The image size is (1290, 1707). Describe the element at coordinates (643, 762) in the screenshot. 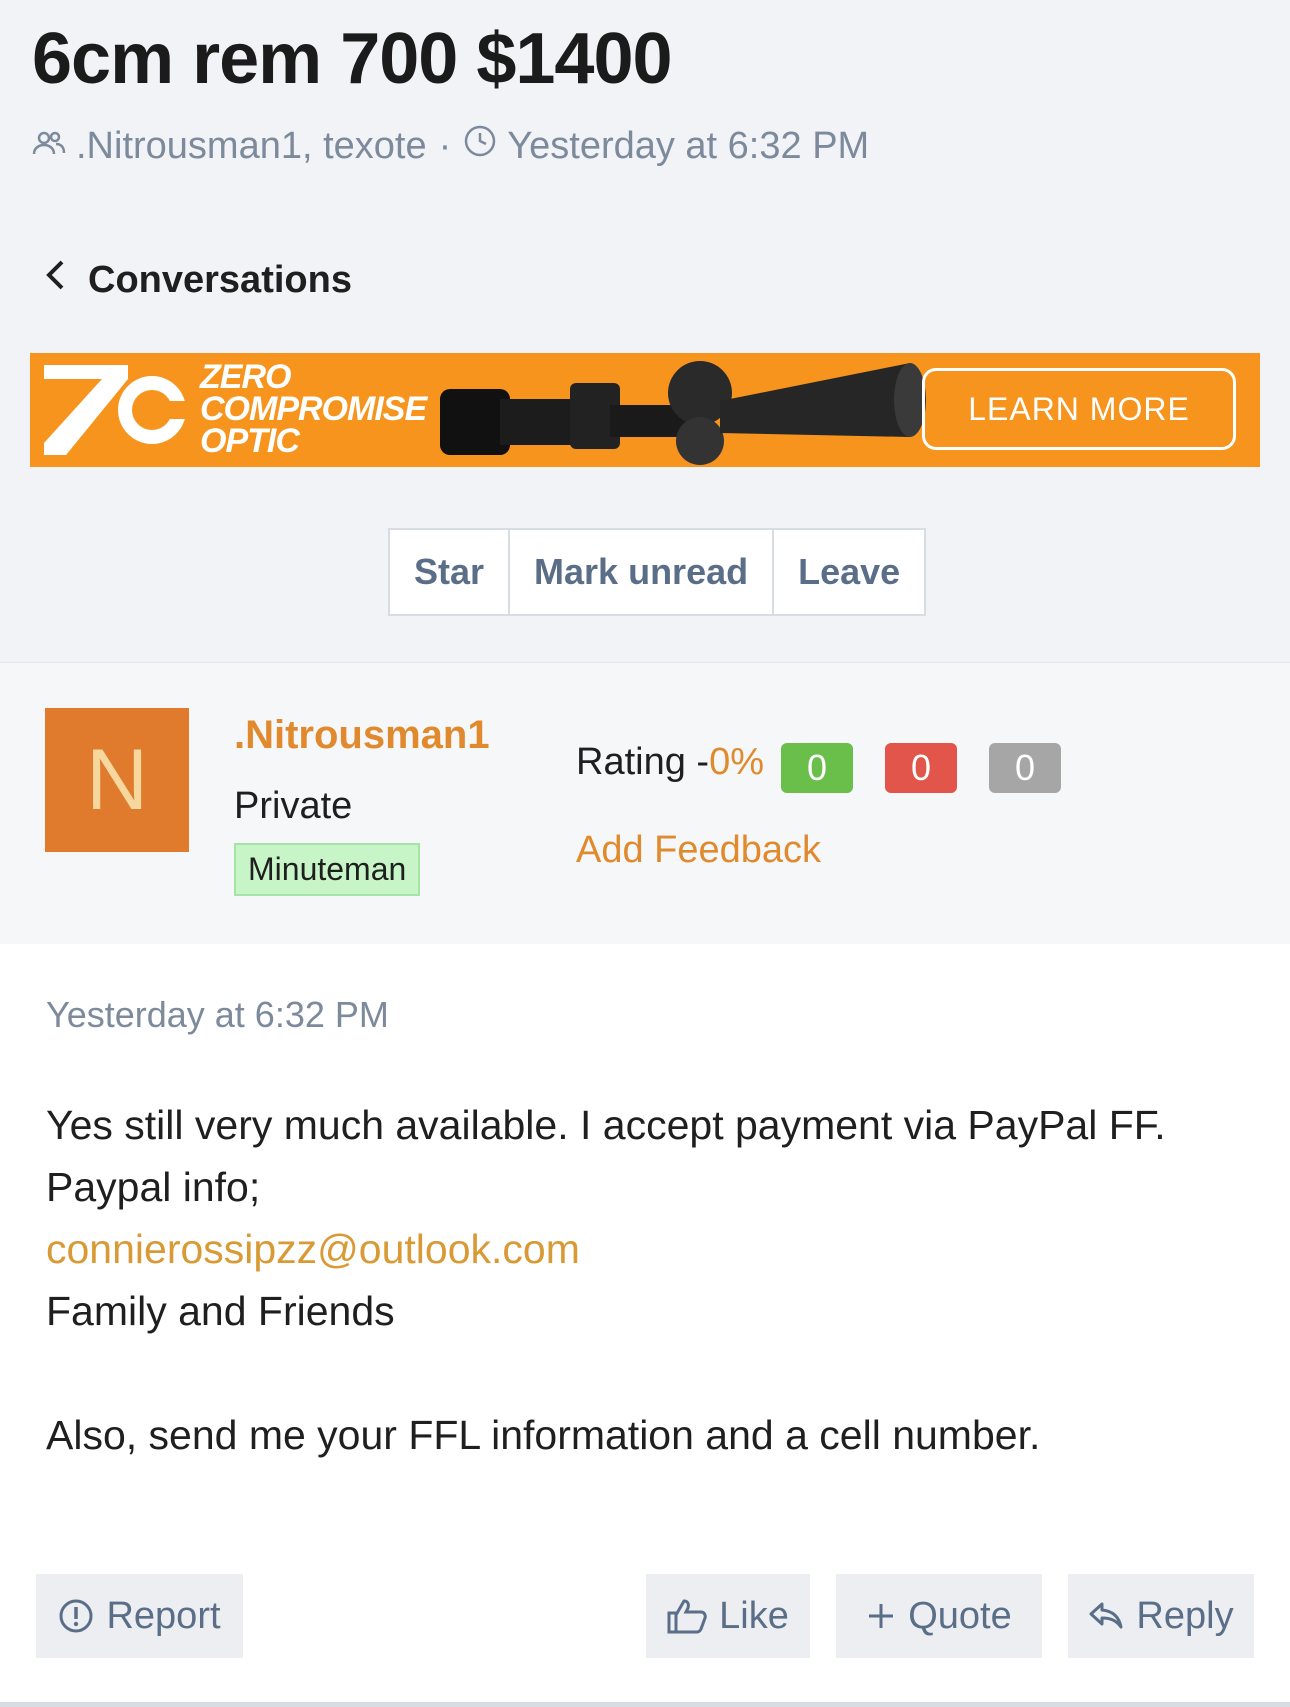

I see `rating-label: Rating -` at that location.